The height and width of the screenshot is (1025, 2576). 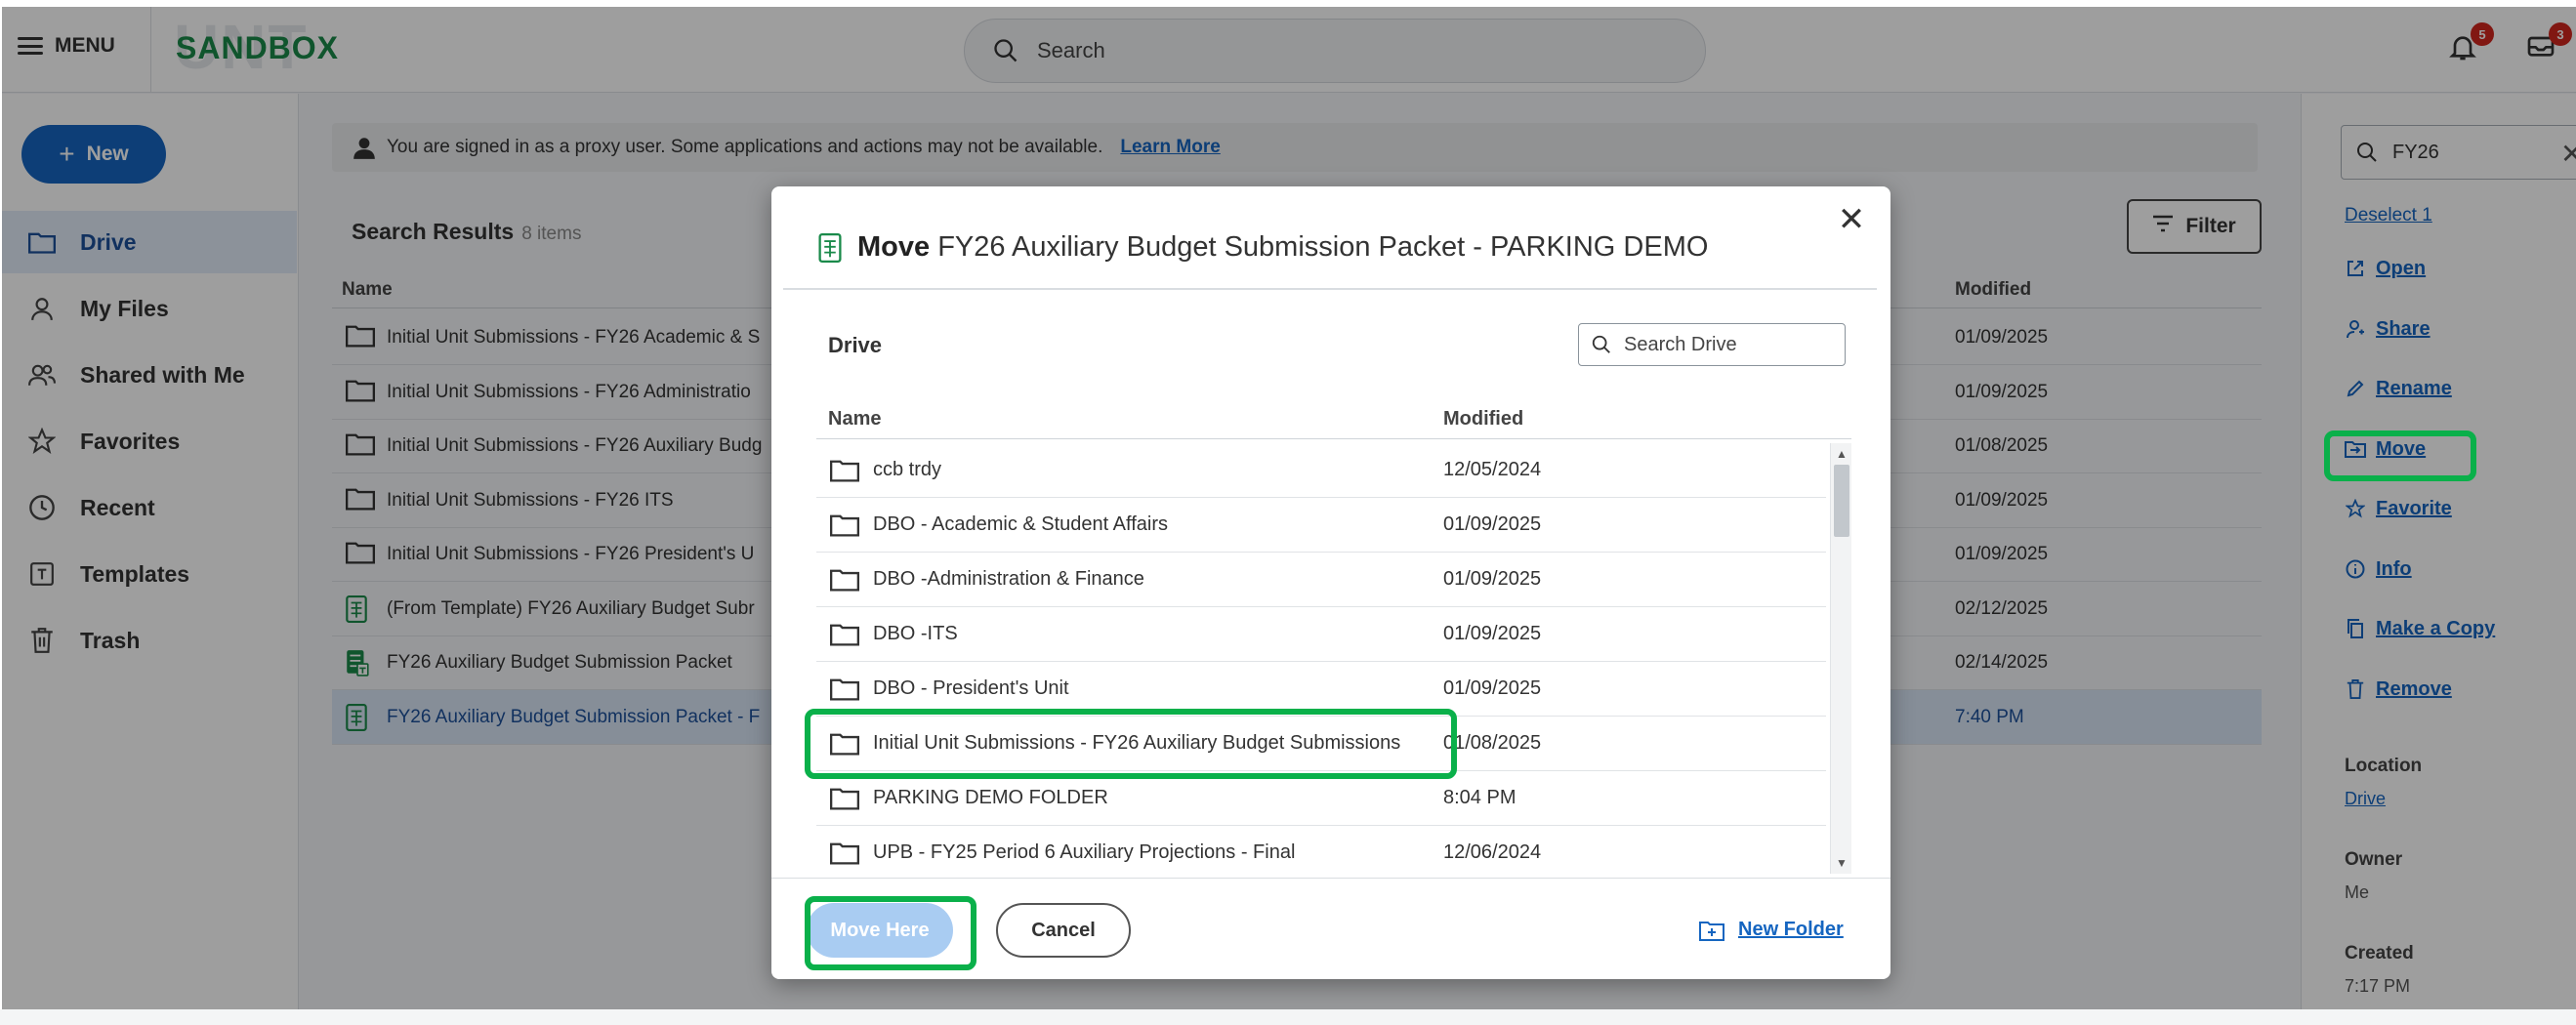 What do you see at coordinates (1321, 470) in the screenshot?
I see `folder-row: ccb trdy 12/05/2024` at bounding box center [1321, 470].